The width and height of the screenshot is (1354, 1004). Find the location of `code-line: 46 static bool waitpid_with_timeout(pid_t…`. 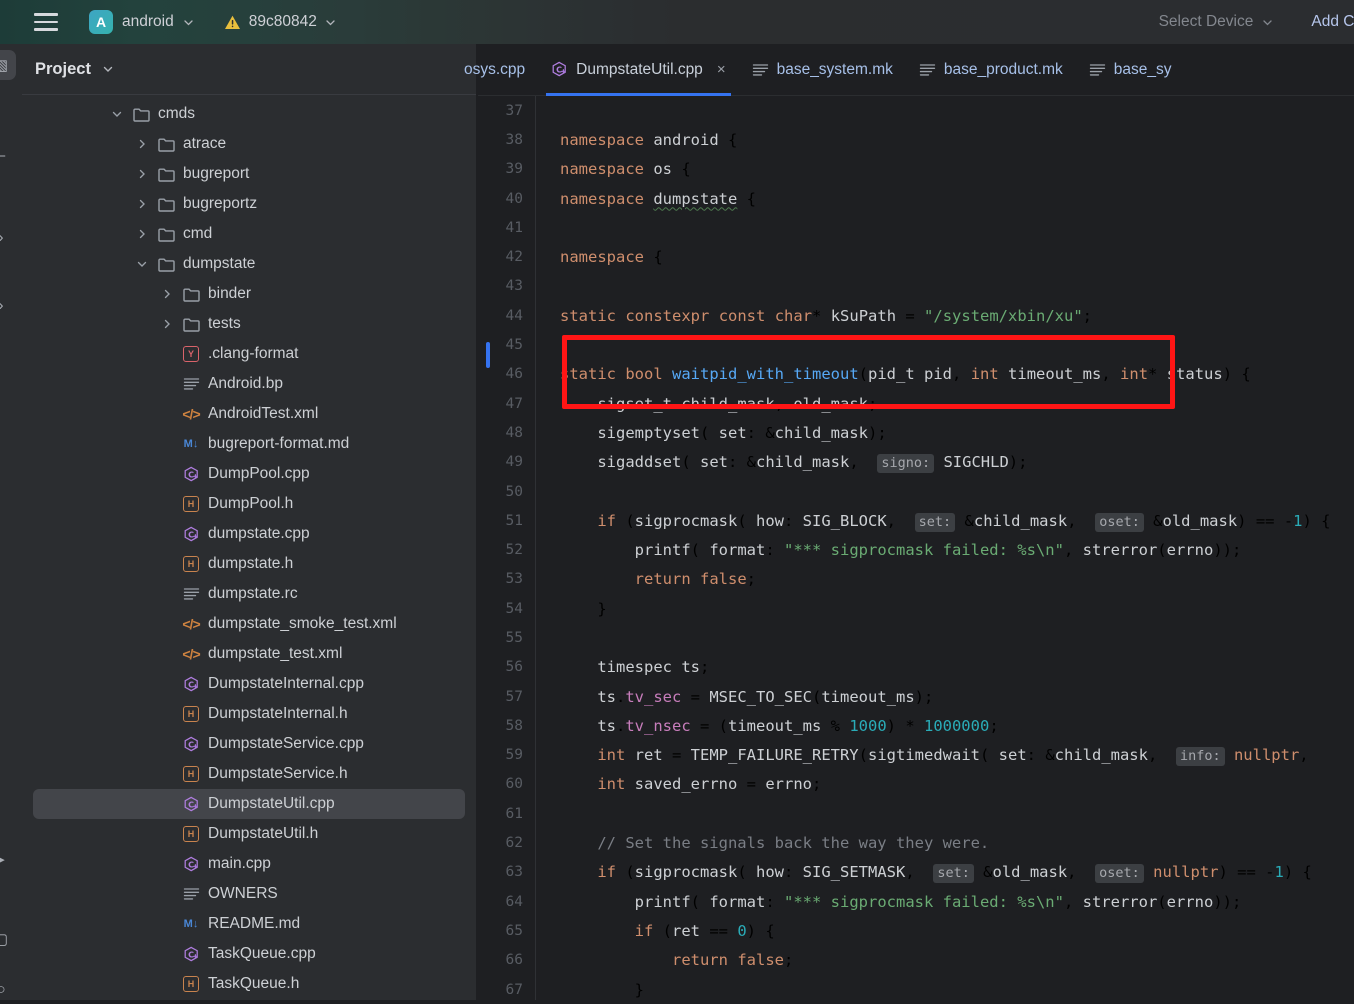

code-line: 46 static bool waitpid_with_timeout(pid_t… is located at coordinates (916, 374).